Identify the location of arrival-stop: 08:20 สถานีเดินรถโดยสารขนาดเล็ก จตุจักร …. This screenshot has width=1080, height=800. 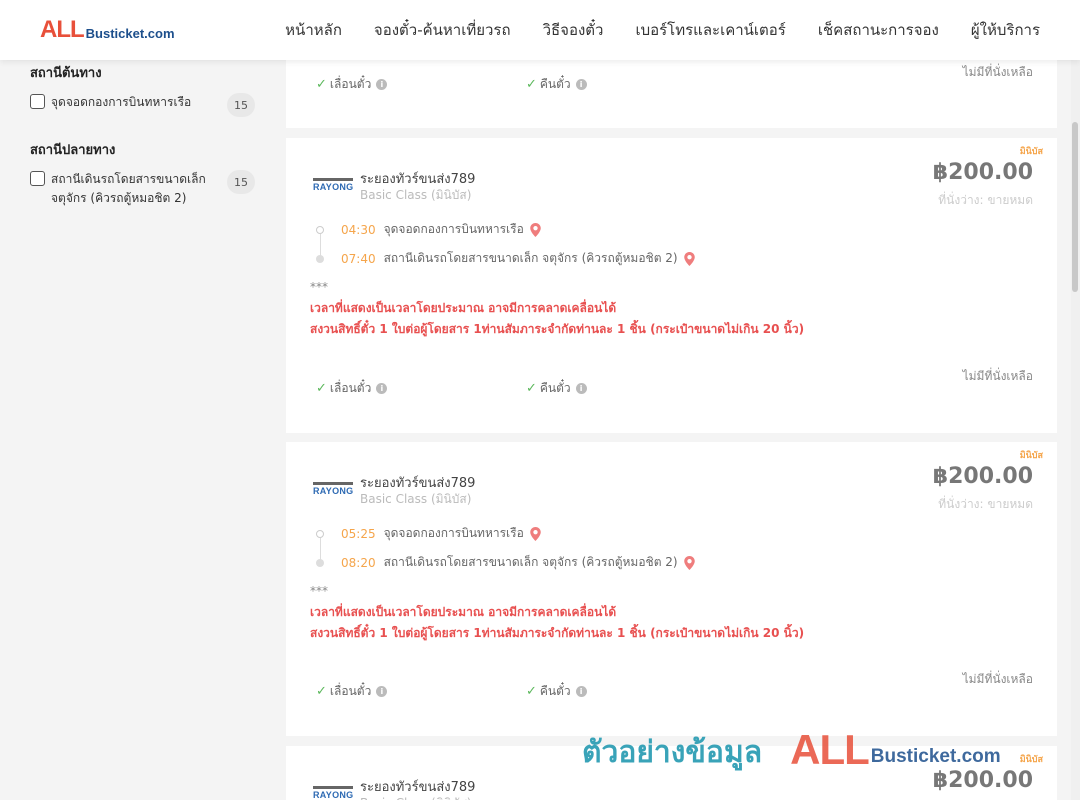
(505, 562).